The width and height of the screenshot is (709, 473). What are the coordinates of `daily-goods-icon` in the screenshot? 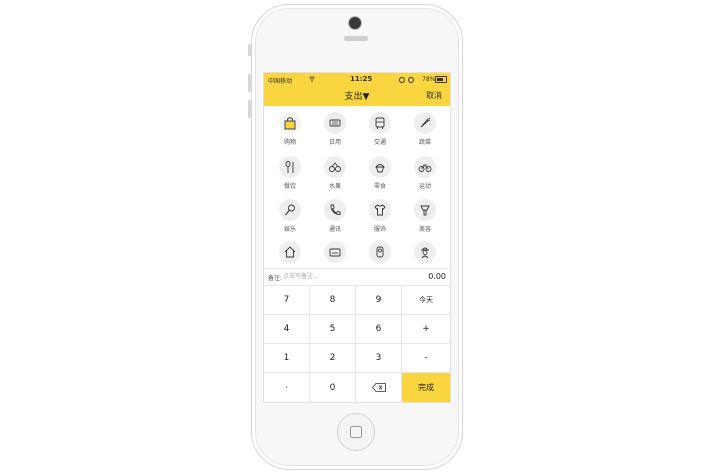 It's located at (335, 123).